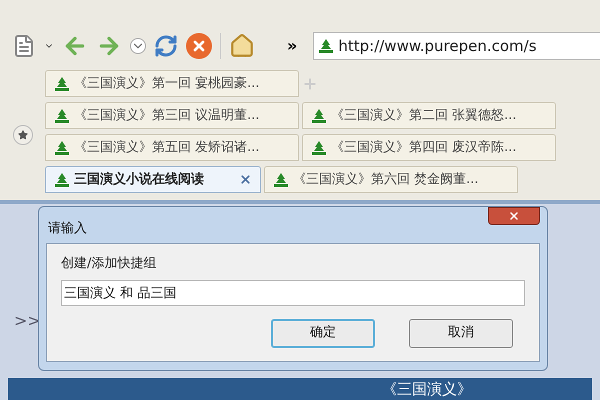 The height and width of the screenshot is (400, 600). I want to click on dialog-button: 确定, so click(323, 333).